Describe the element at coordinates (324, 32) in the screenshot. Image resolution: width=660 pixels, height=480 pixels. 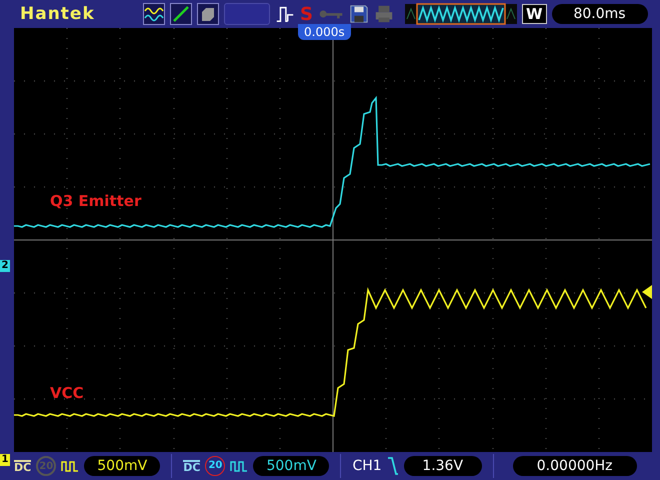
I see `trigger-position: 0.000s` at that location.